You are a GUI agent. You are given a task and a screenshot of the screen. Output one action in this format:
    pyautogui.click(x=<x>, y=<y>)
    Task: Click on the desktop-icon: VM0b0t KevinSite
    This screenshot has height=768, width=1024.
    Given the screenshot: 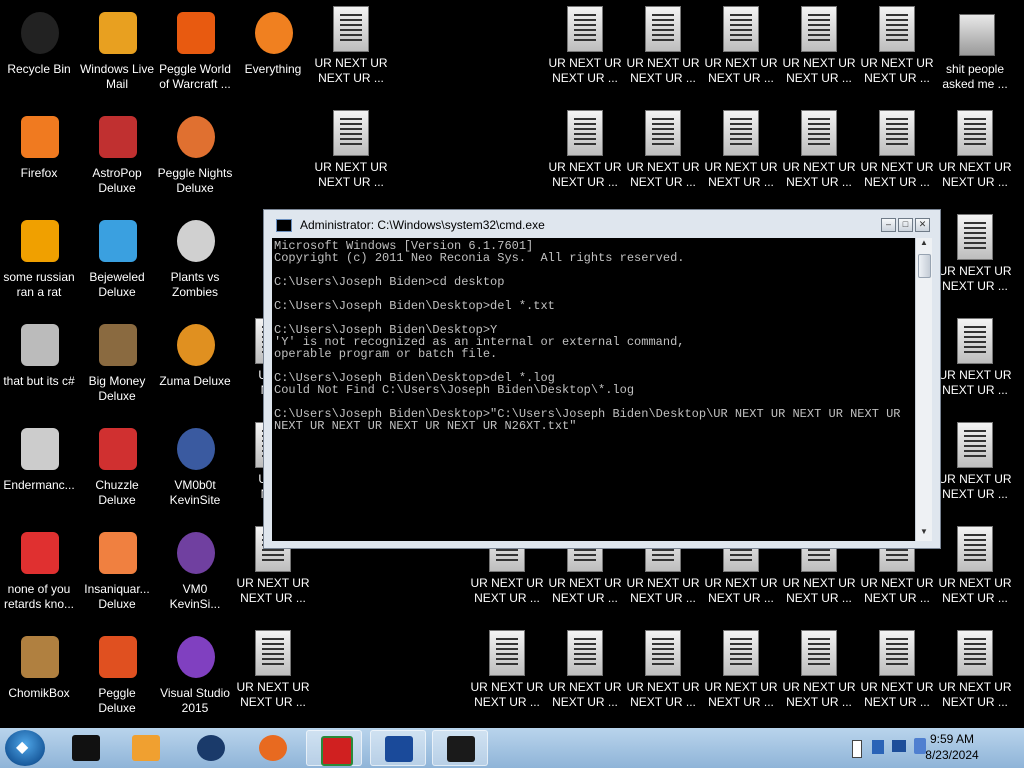 What is the action you would take?
    pyautogui.click(x=195, y=472)
    